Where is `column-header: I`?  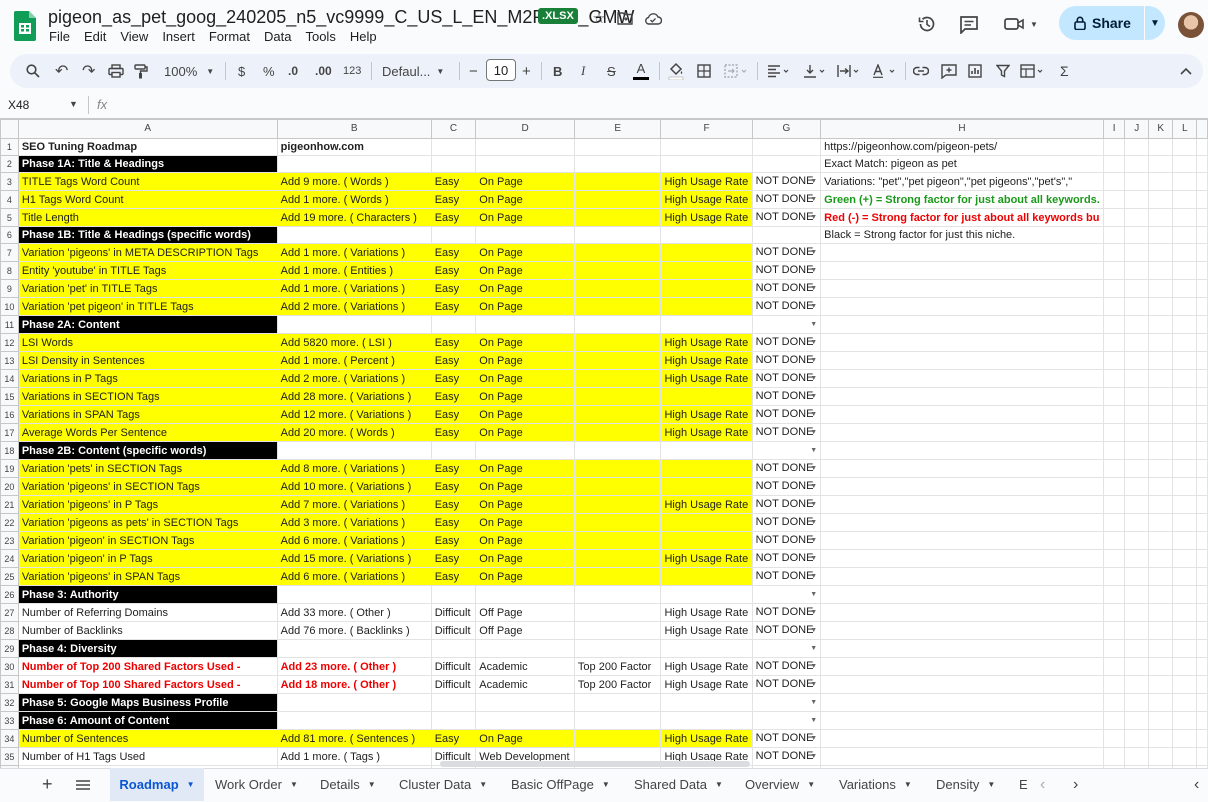 column-header: I is located at coordinates (1114, 129).